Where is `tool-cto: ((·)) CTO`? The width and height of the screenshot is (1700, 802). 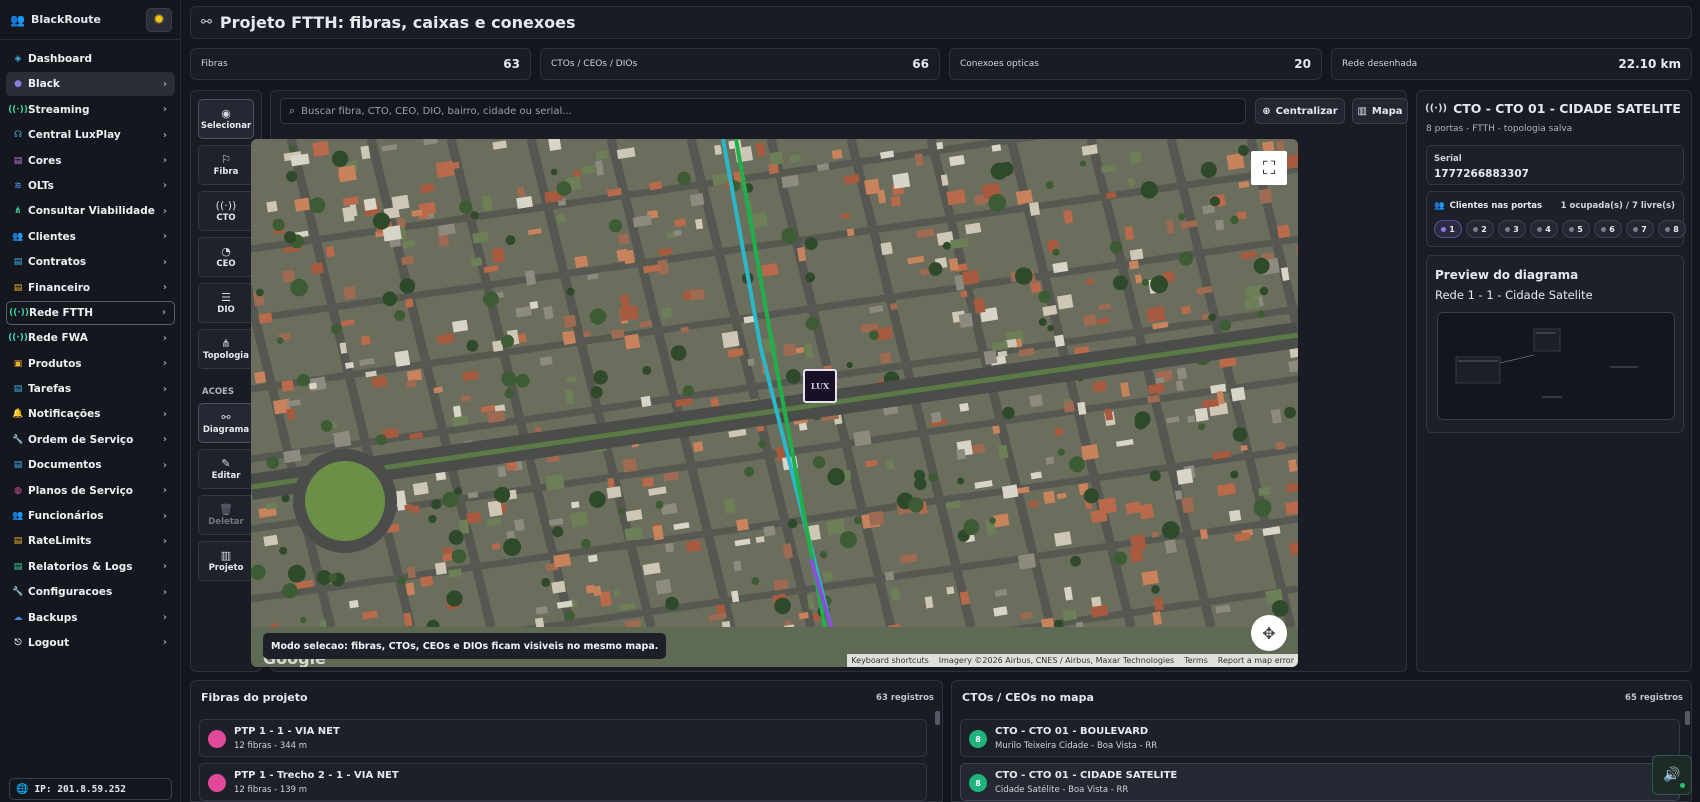
tool-cto: ((·)) CTO is located at coordinates (226, 211).